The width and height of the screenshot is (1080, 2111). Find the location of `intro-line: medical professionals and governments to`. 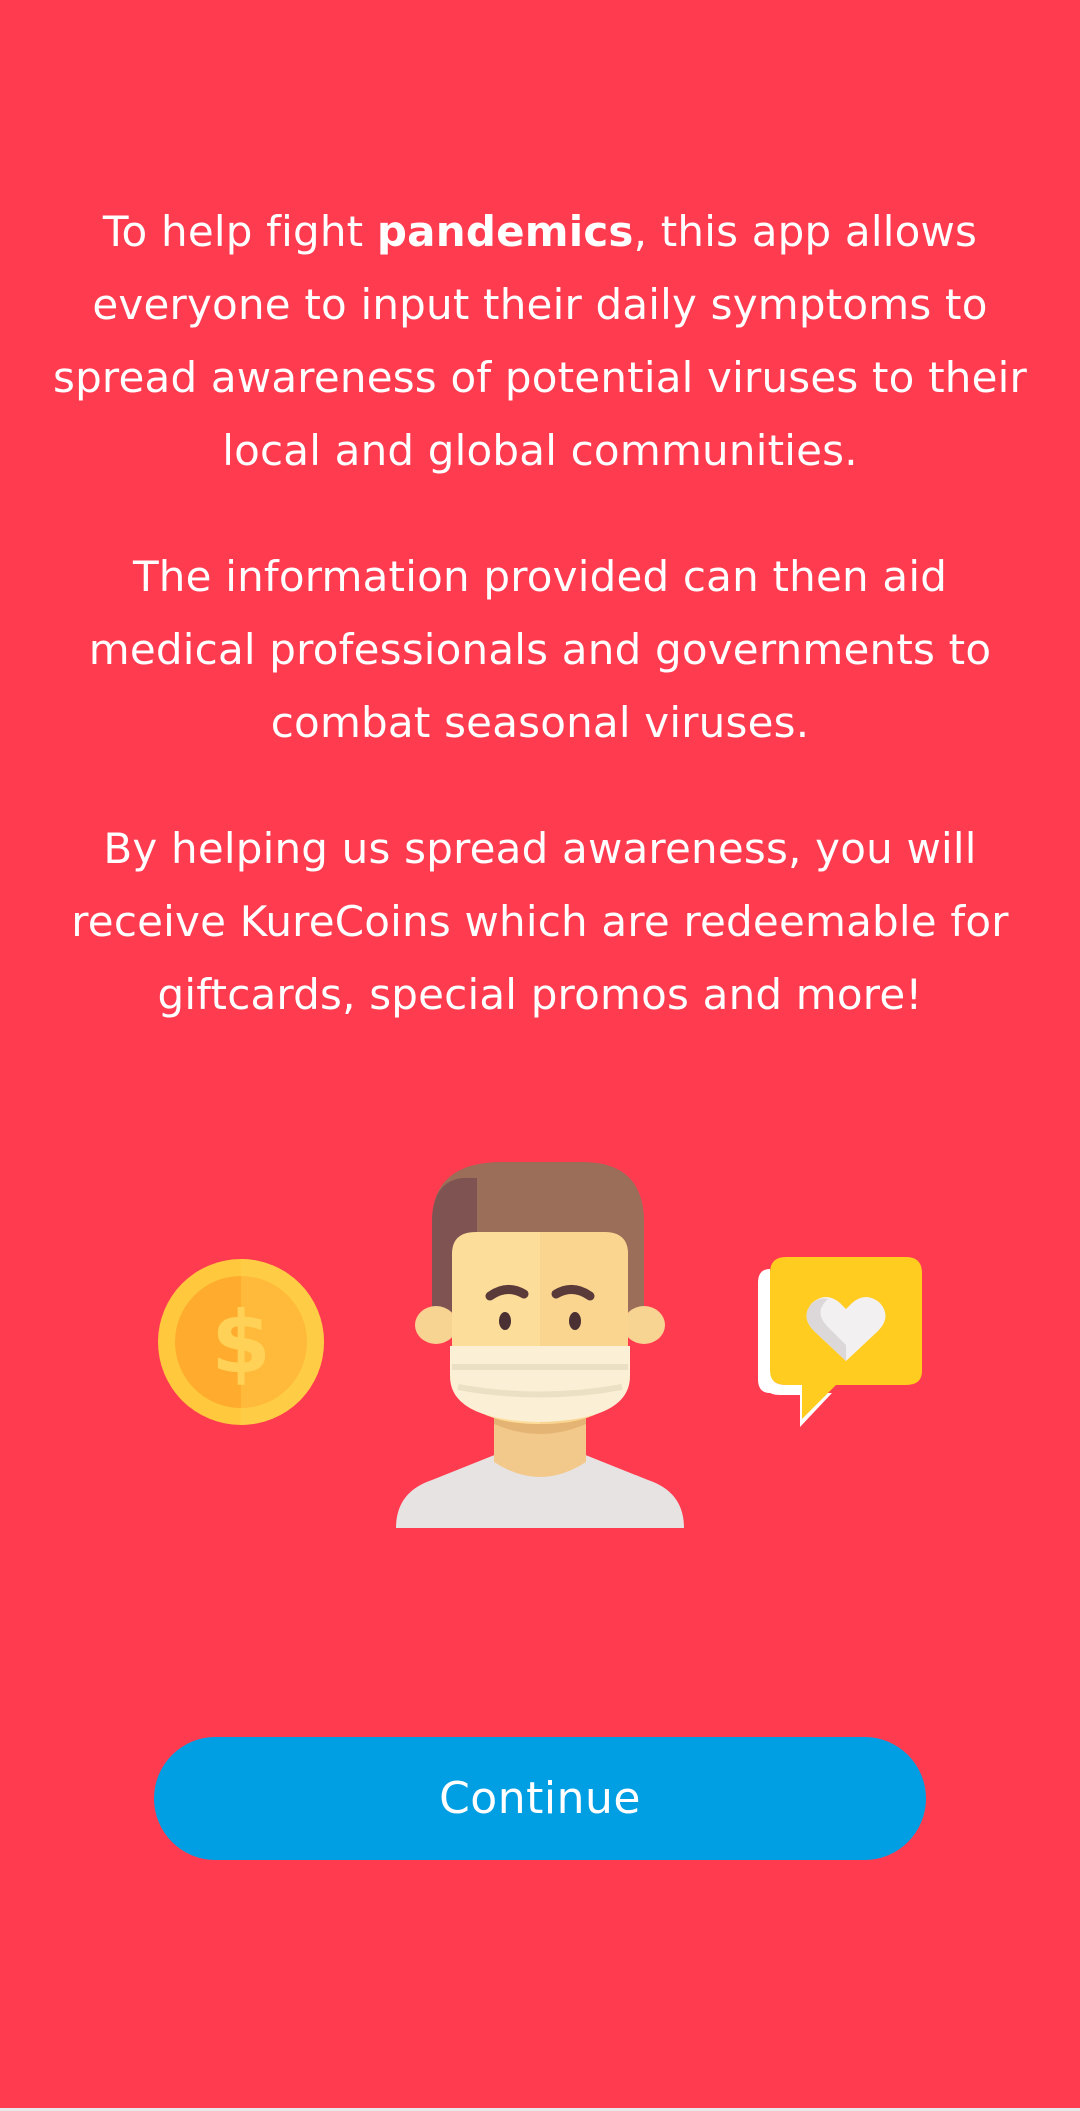

intro-line: medical professionals and governments to is located at coordinates (540, 649).